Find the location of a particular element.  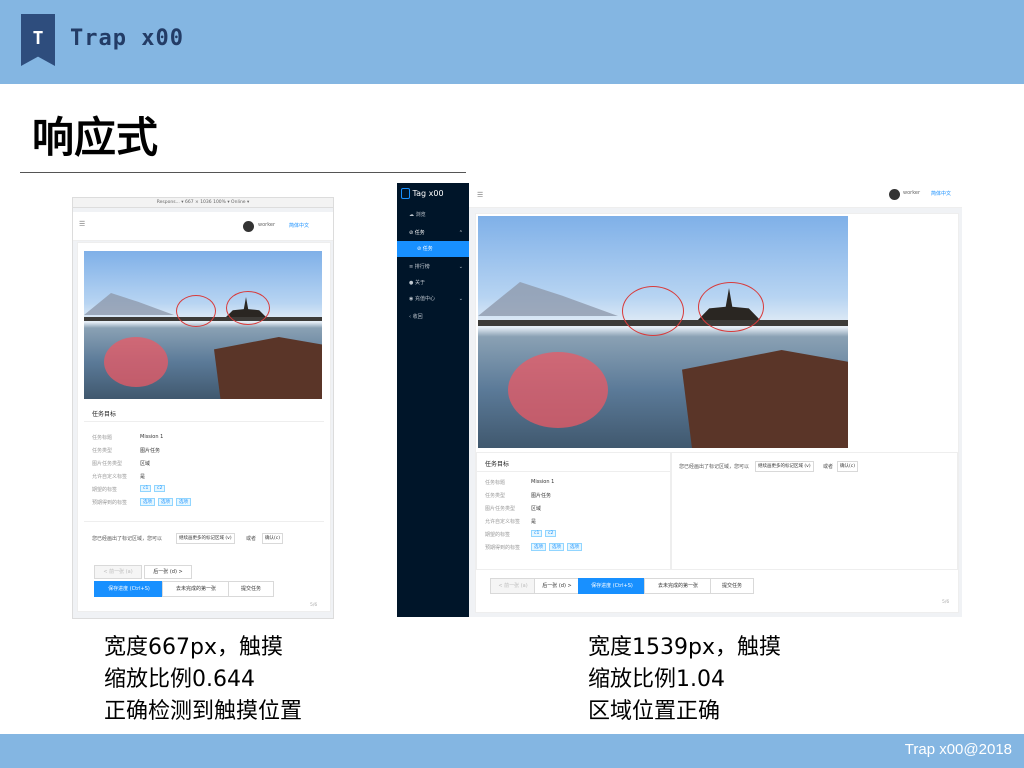

right-caption: 宽度1539px，触摸 缩放比例1.04 区域位置正确 is located at coordinates (684, 680).